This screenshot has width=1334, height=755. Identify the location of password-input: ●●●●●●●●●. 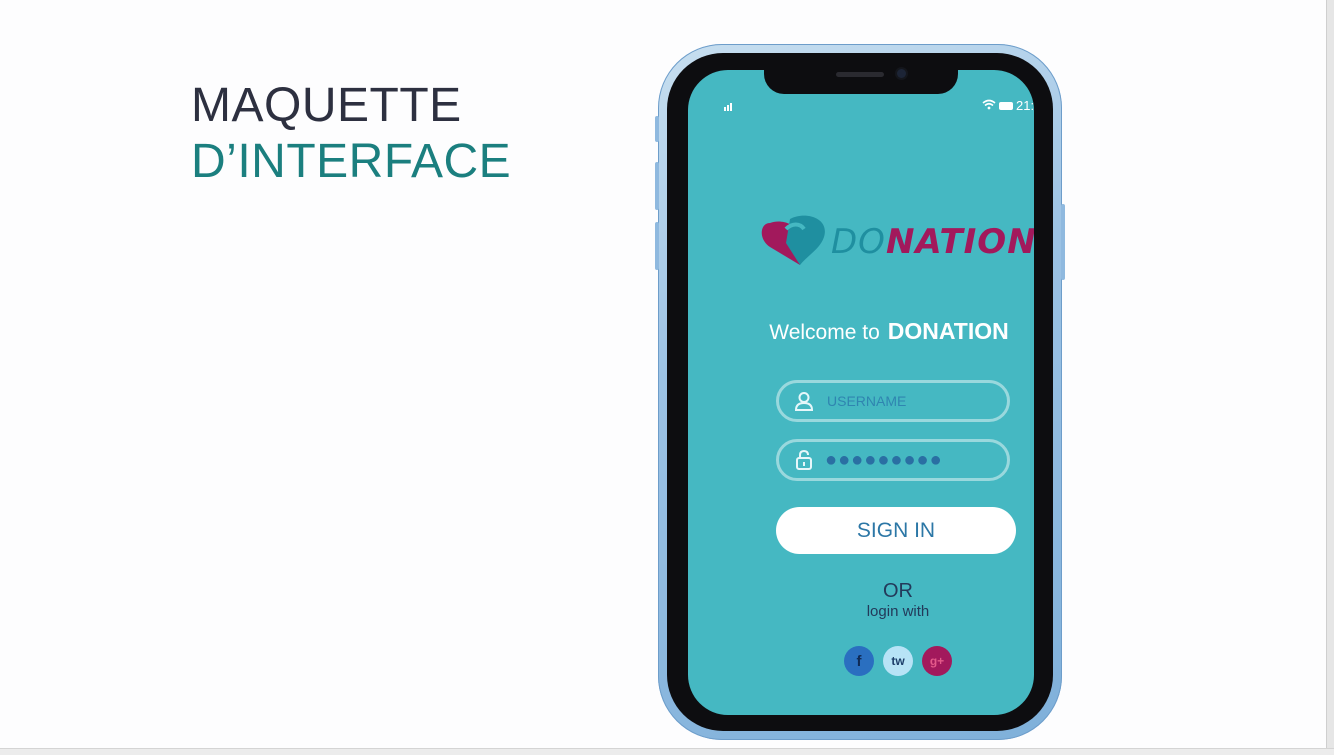
(884, 460).